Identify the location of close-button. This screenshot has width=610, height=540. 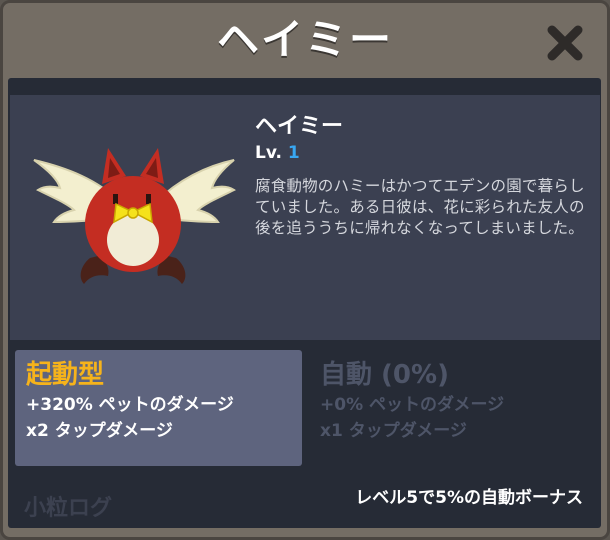
(565, 43).